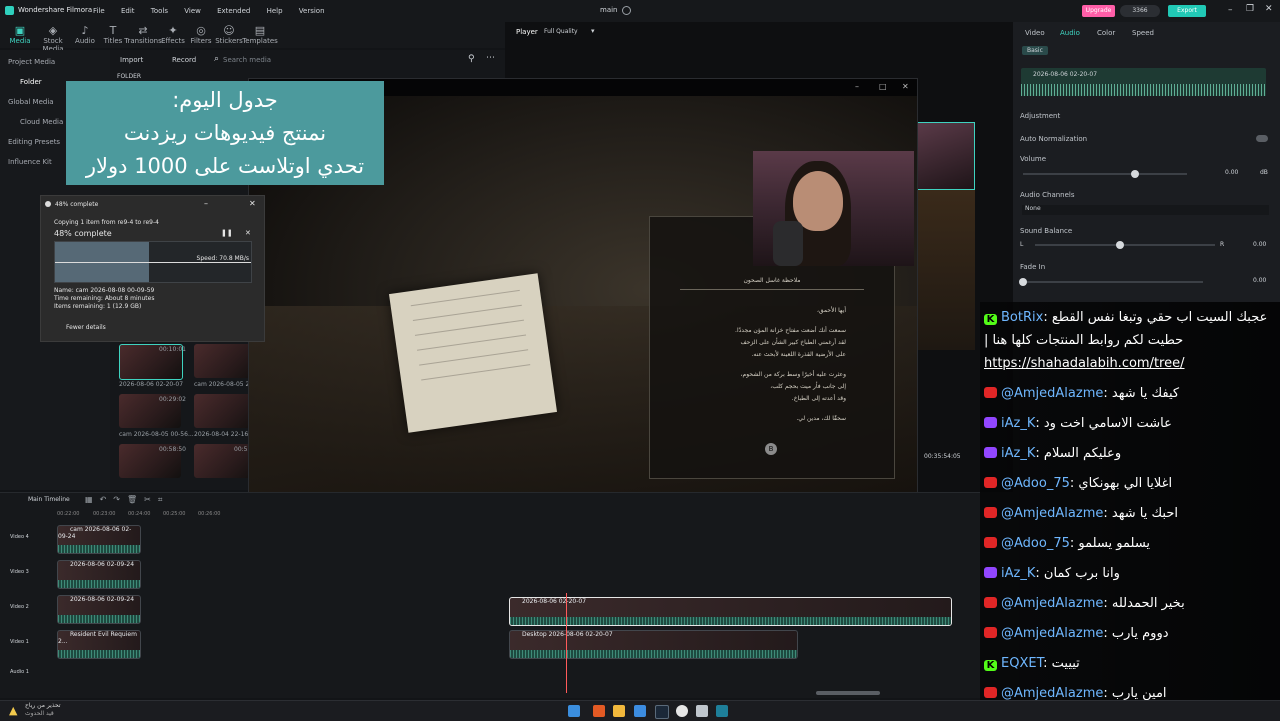  I want to click on timeline-scrollbar, so click(848, 693).